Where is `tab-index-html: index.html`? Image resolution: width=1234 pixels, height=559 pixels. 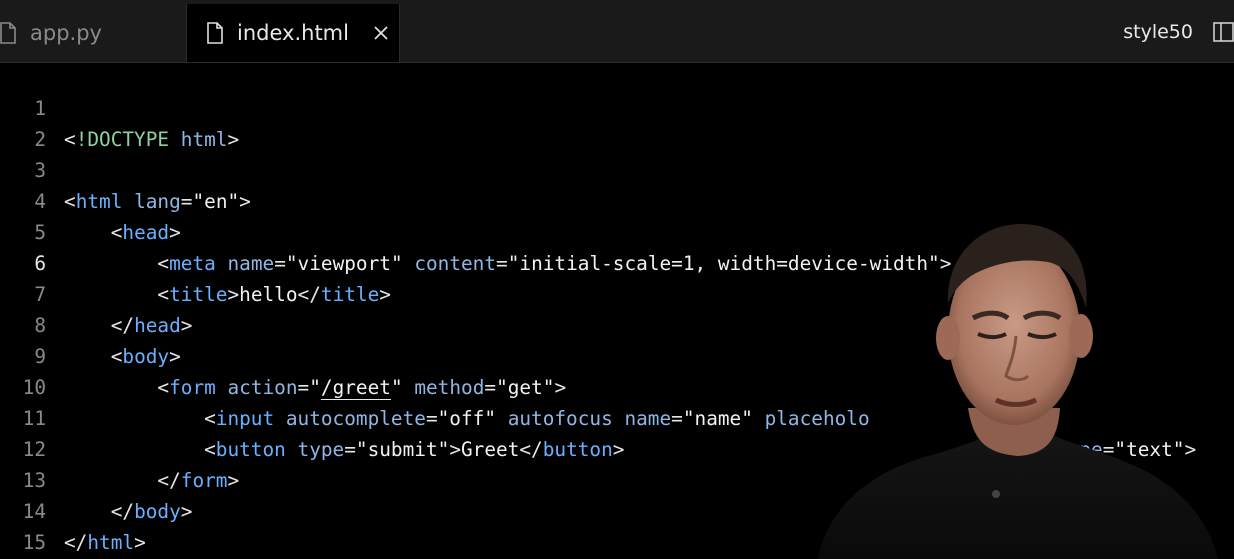 tab-index-html: index.html is located at coordinates (293, 33).